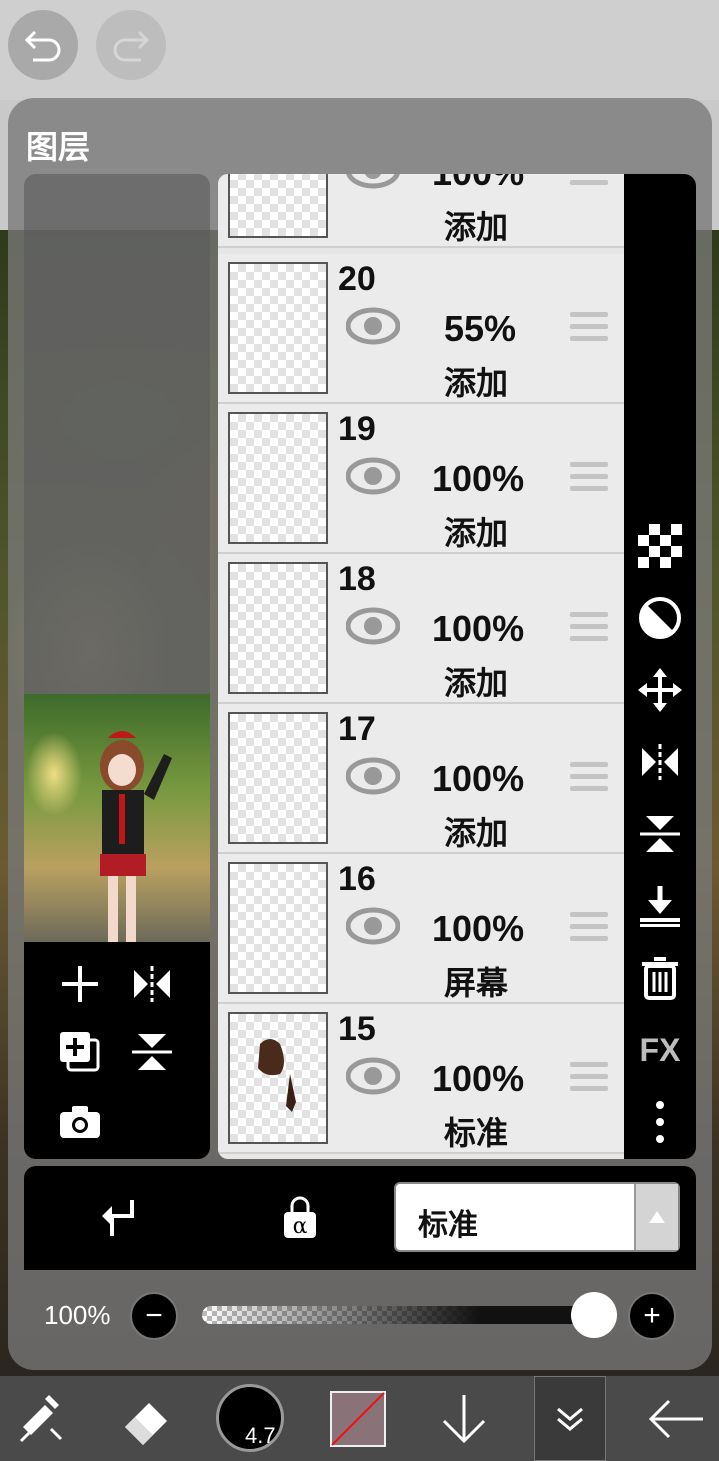 The image size is (719, 1461). Describe the element at coordinates (117, 1050) in the screenshot. I see `preview-tools` at that location.